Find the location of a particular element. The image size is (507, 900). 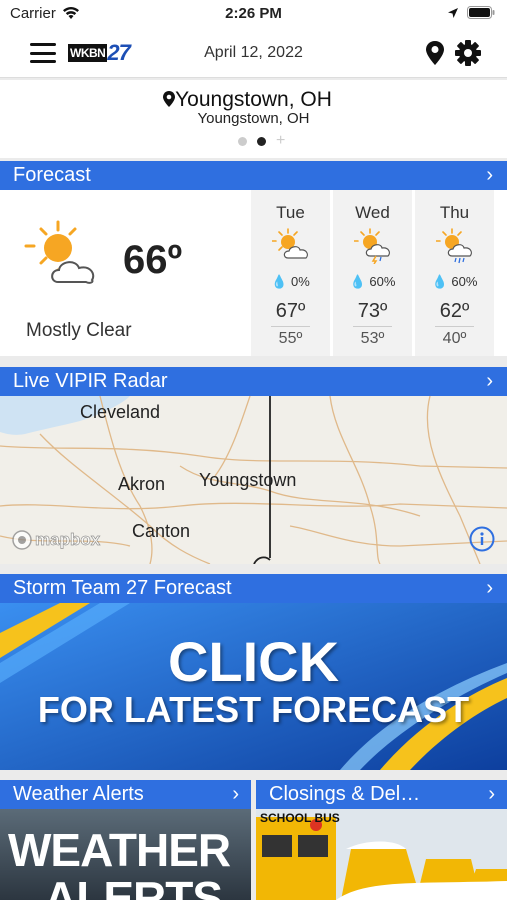

map-label-city: Akron is located at coordinates (142, 484).